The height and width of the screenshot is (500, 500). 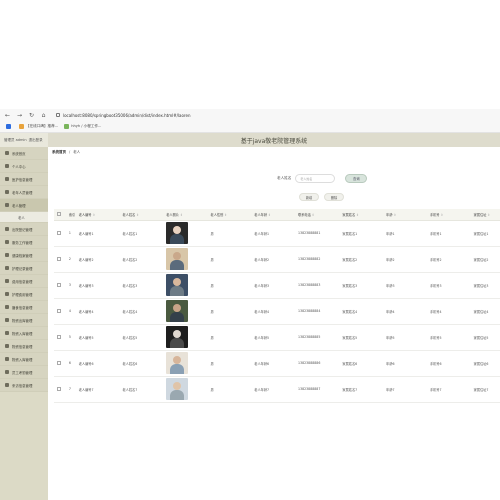 What do you see at coordinates (24, 153) in the screenshot?
I see `sidebar-item: 系统首页` at bounding box center [24, 153].